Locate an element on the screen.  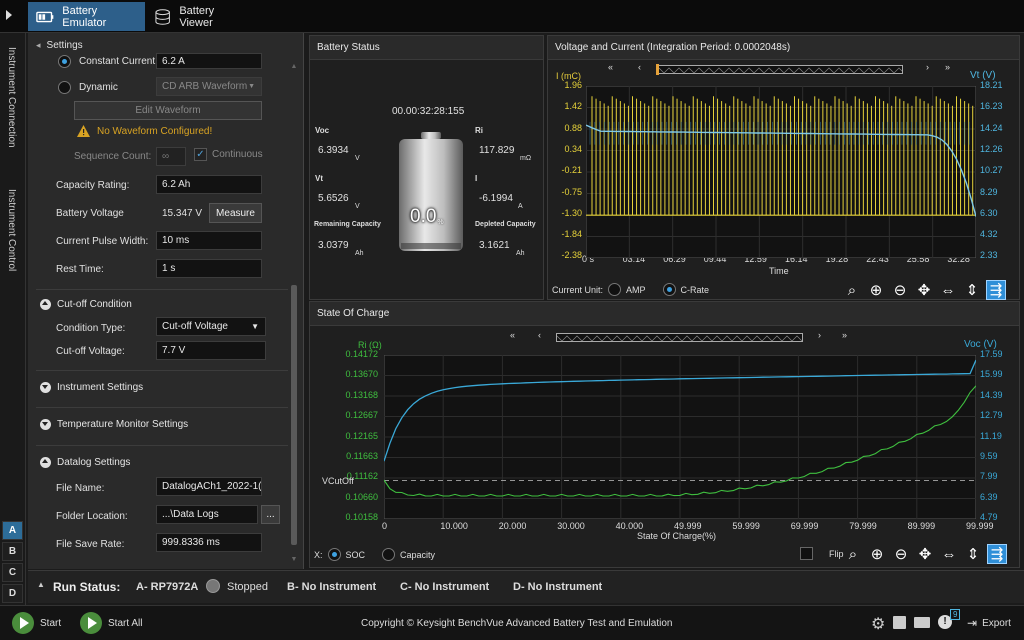
condition-type-select: Cut-off Voltage ▼ is located at coordinates (211, 326).